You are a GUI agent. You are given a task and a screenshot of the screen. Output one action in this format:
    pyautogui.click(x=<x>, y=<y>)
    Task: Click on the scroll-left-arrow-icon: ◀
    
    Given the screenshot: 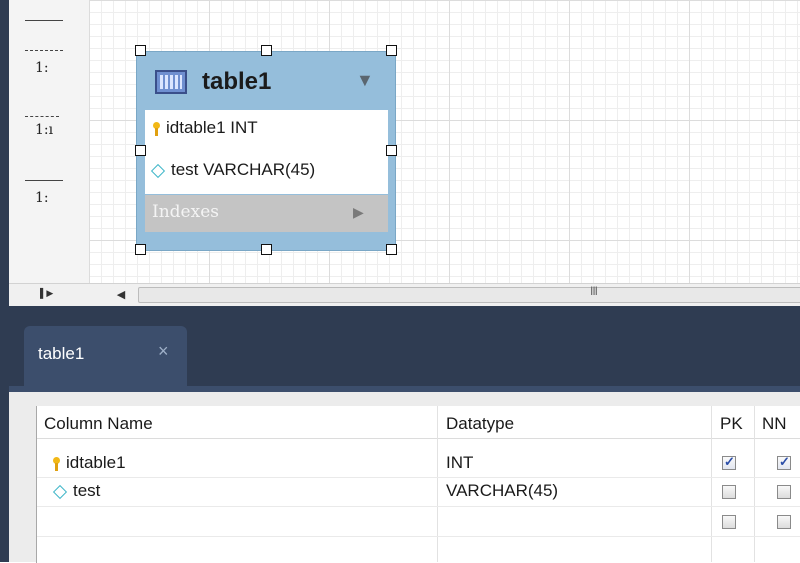 What is the action you would take?
    pyautogui.click(x=121, y=294)
    